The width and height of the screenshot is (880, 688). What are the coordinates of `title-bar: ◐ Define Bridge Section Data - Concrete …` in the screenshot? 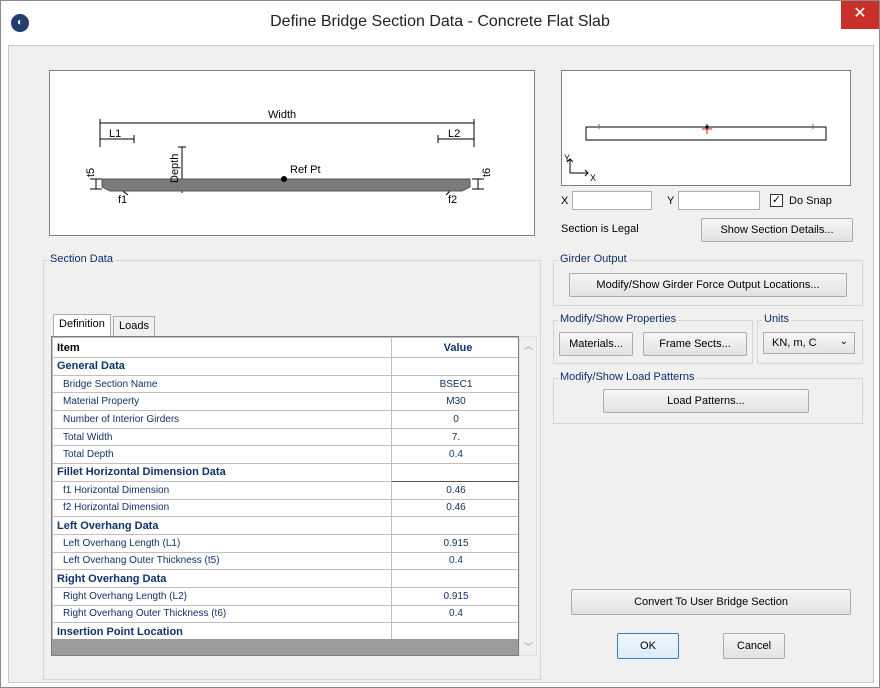 It's located at (440, 23).